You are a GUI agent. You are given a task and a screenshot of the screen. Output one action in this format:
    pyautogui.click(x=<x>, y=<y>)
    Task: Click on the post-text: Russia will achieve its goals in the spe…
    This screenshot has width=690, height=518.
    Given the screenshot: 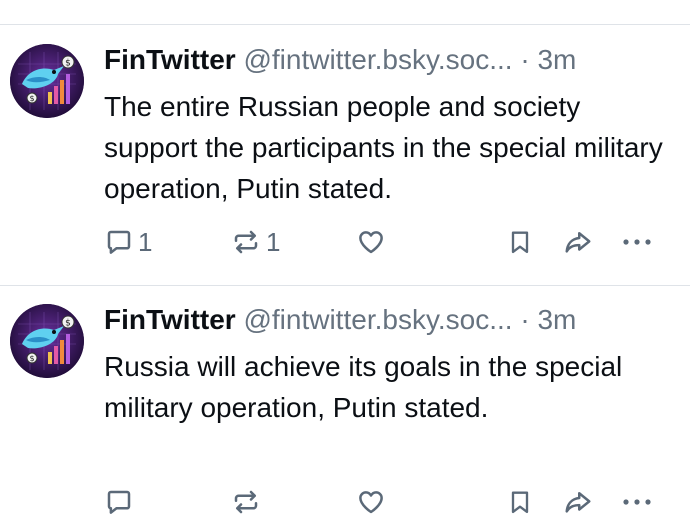 What is the action you would take?
    pyautogui.click(x=363, y=387)
    